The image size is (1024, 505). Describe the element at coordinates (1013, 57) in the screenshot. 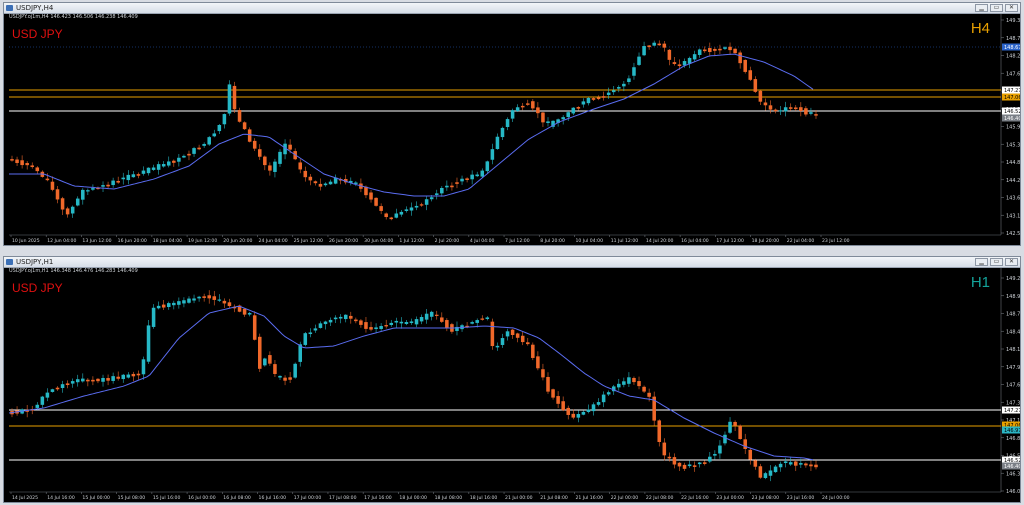

I see `y-tick-label: 148.225` at that location.